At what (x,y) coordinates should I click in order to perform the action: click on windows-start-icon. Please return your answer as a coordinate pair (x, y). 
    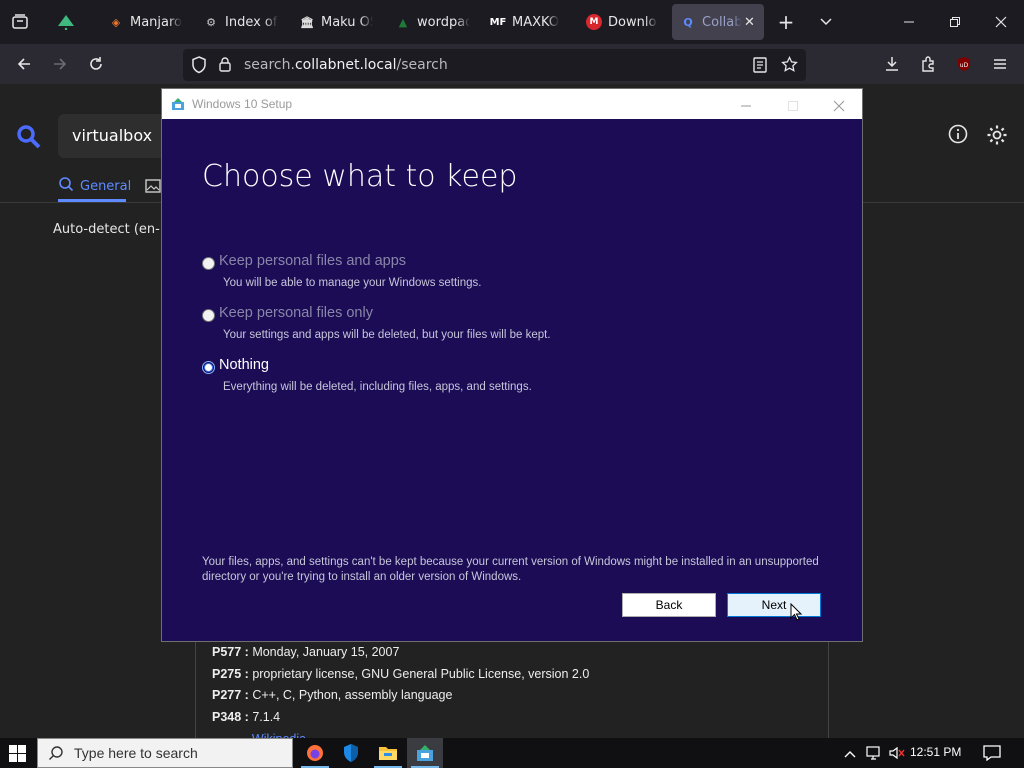
    Looking at the image, I should click on (17, 755).